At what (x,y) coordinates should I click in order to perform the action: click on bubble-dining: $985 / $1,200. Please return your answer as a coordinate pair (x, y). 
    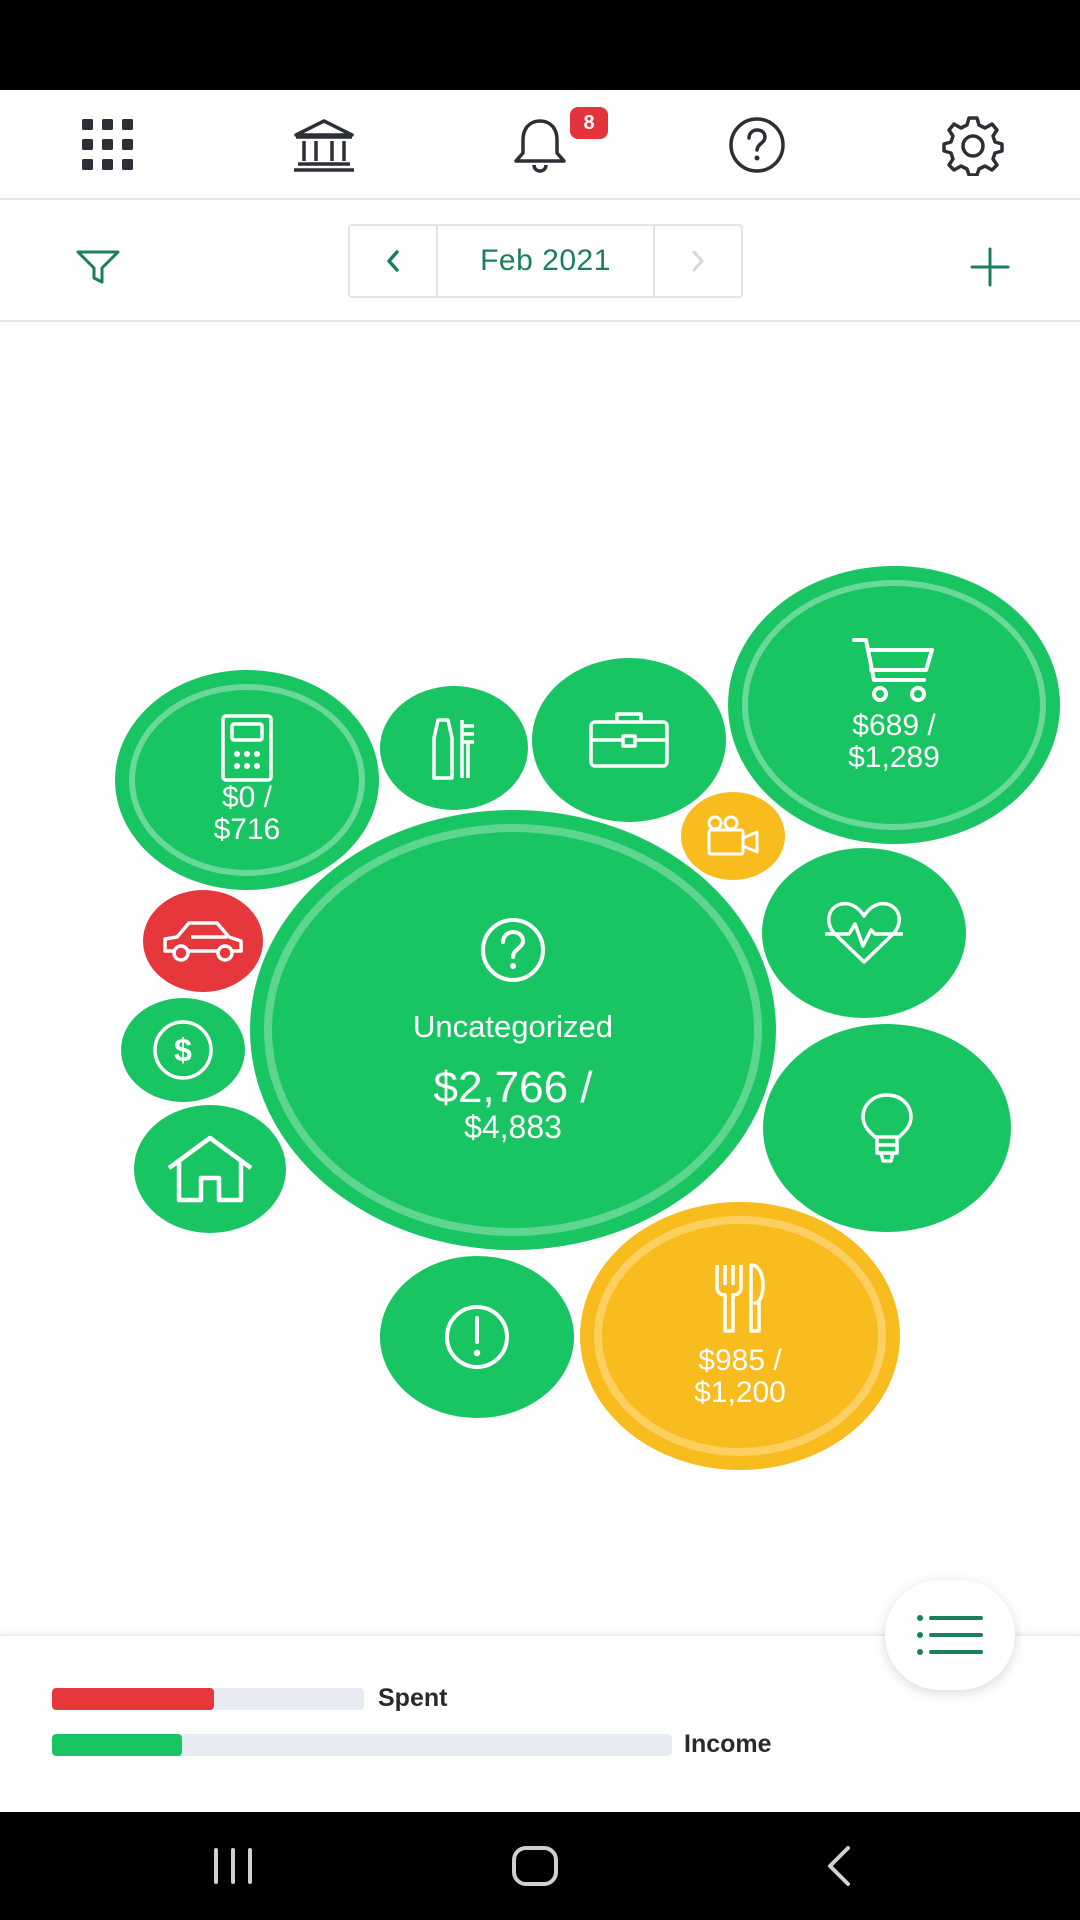
    Looking at the image, I should click on (740, 1336).